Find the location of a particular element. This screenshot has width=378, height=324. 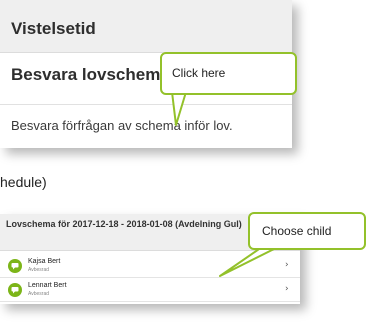

child-name: Kajsa Bert is located at coordinates (44, 261).